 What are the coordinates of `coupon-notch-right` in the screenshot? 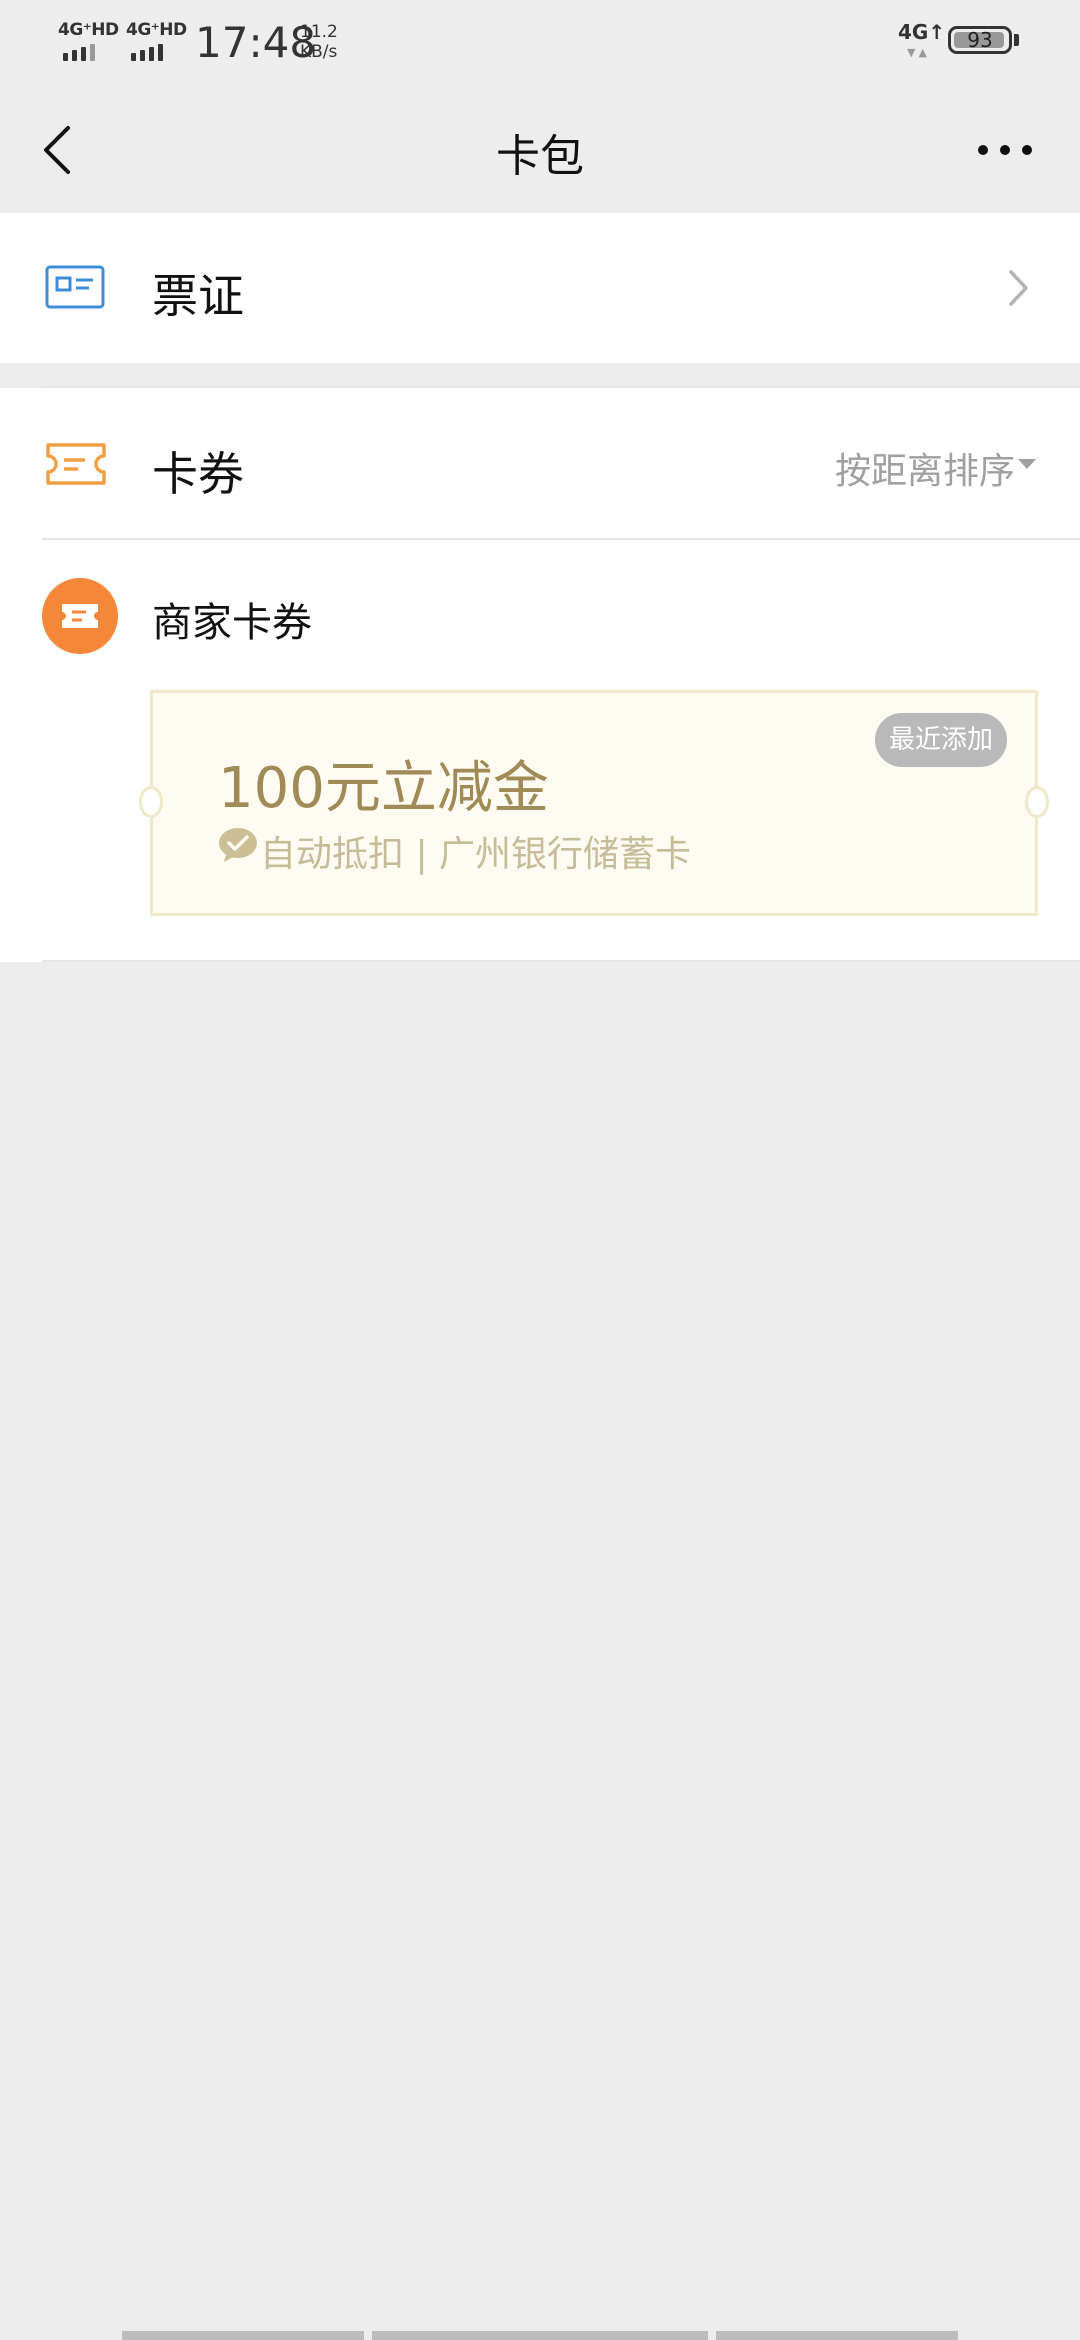 It's located at (1037, 802).